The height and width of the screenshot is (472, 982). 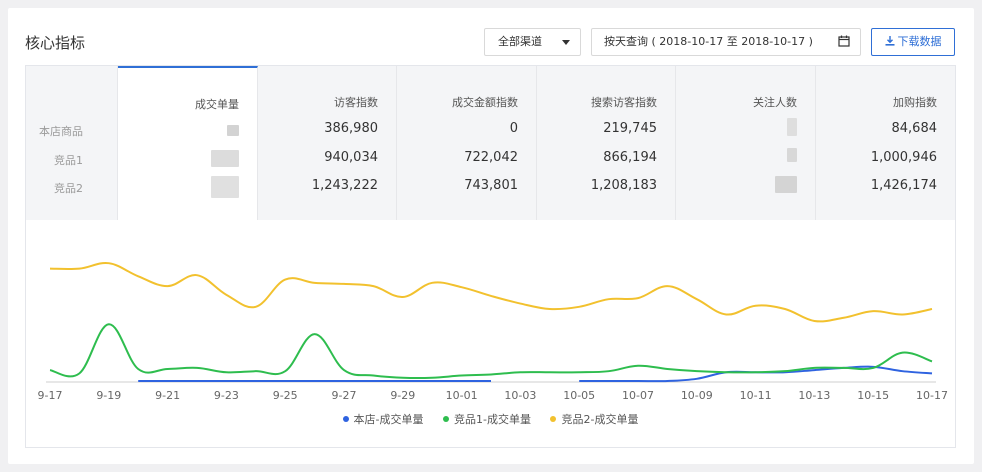 What do you see at coordinates (844, 41) in the screenshot?
I see `calendar-icon` at bounding box center [844, 41].